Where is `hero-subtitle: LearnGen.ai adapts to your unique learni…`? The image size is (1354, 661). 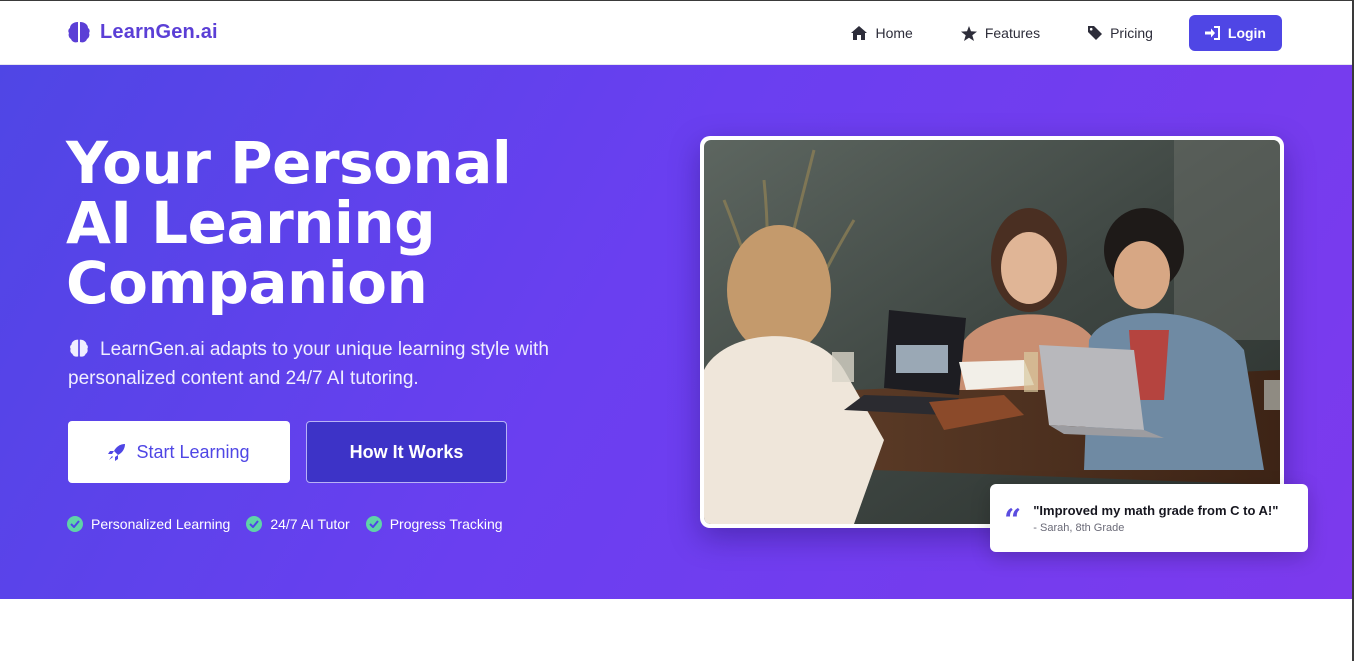
hero-subtitle: LearnGen.ai adapts to your unique learni… is located at coordinates (338, 364).